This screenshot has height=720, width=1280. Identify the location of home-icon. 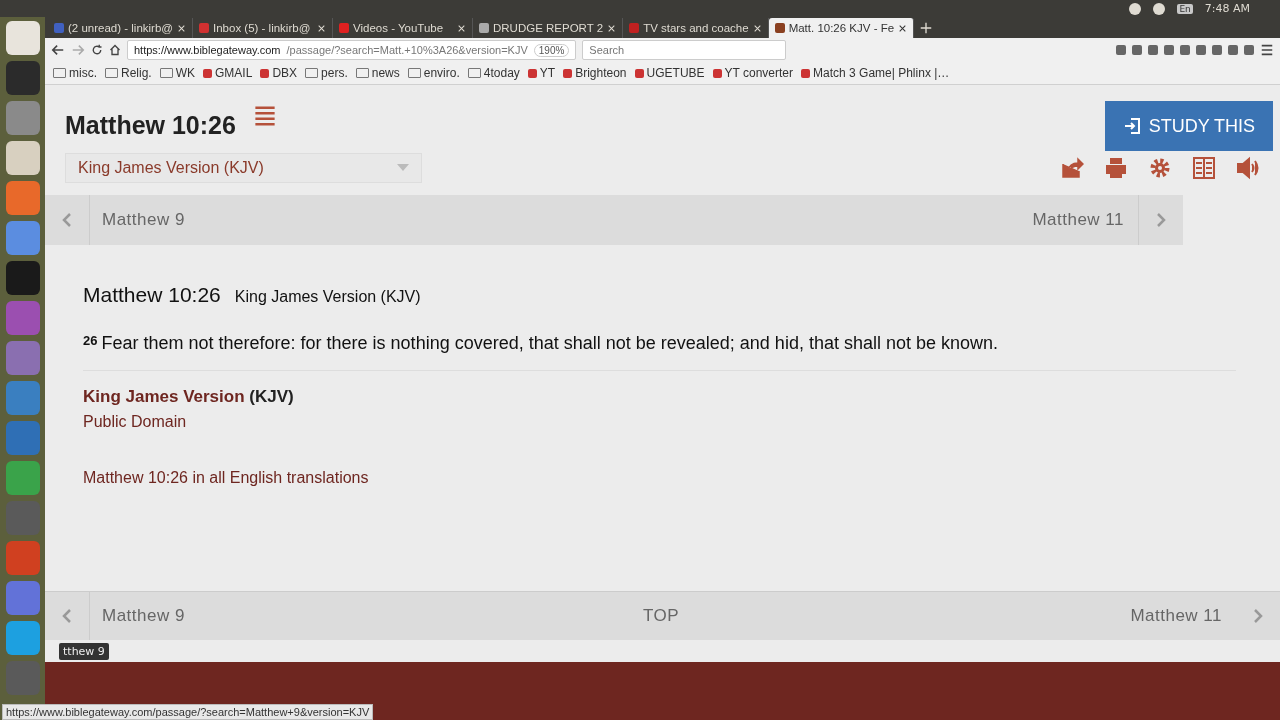
(115, 50).